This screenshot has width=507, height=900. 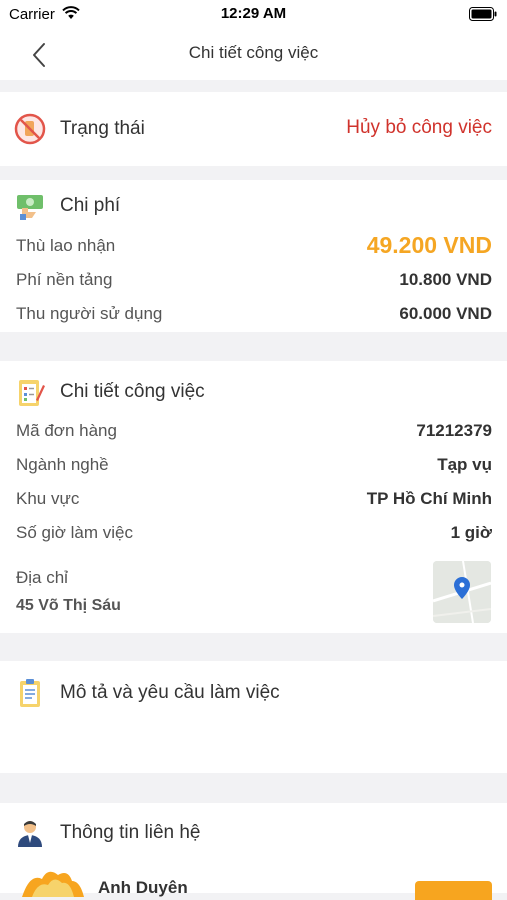 I want to click on detail-label: Khu vực, so click(x=48, y=498).